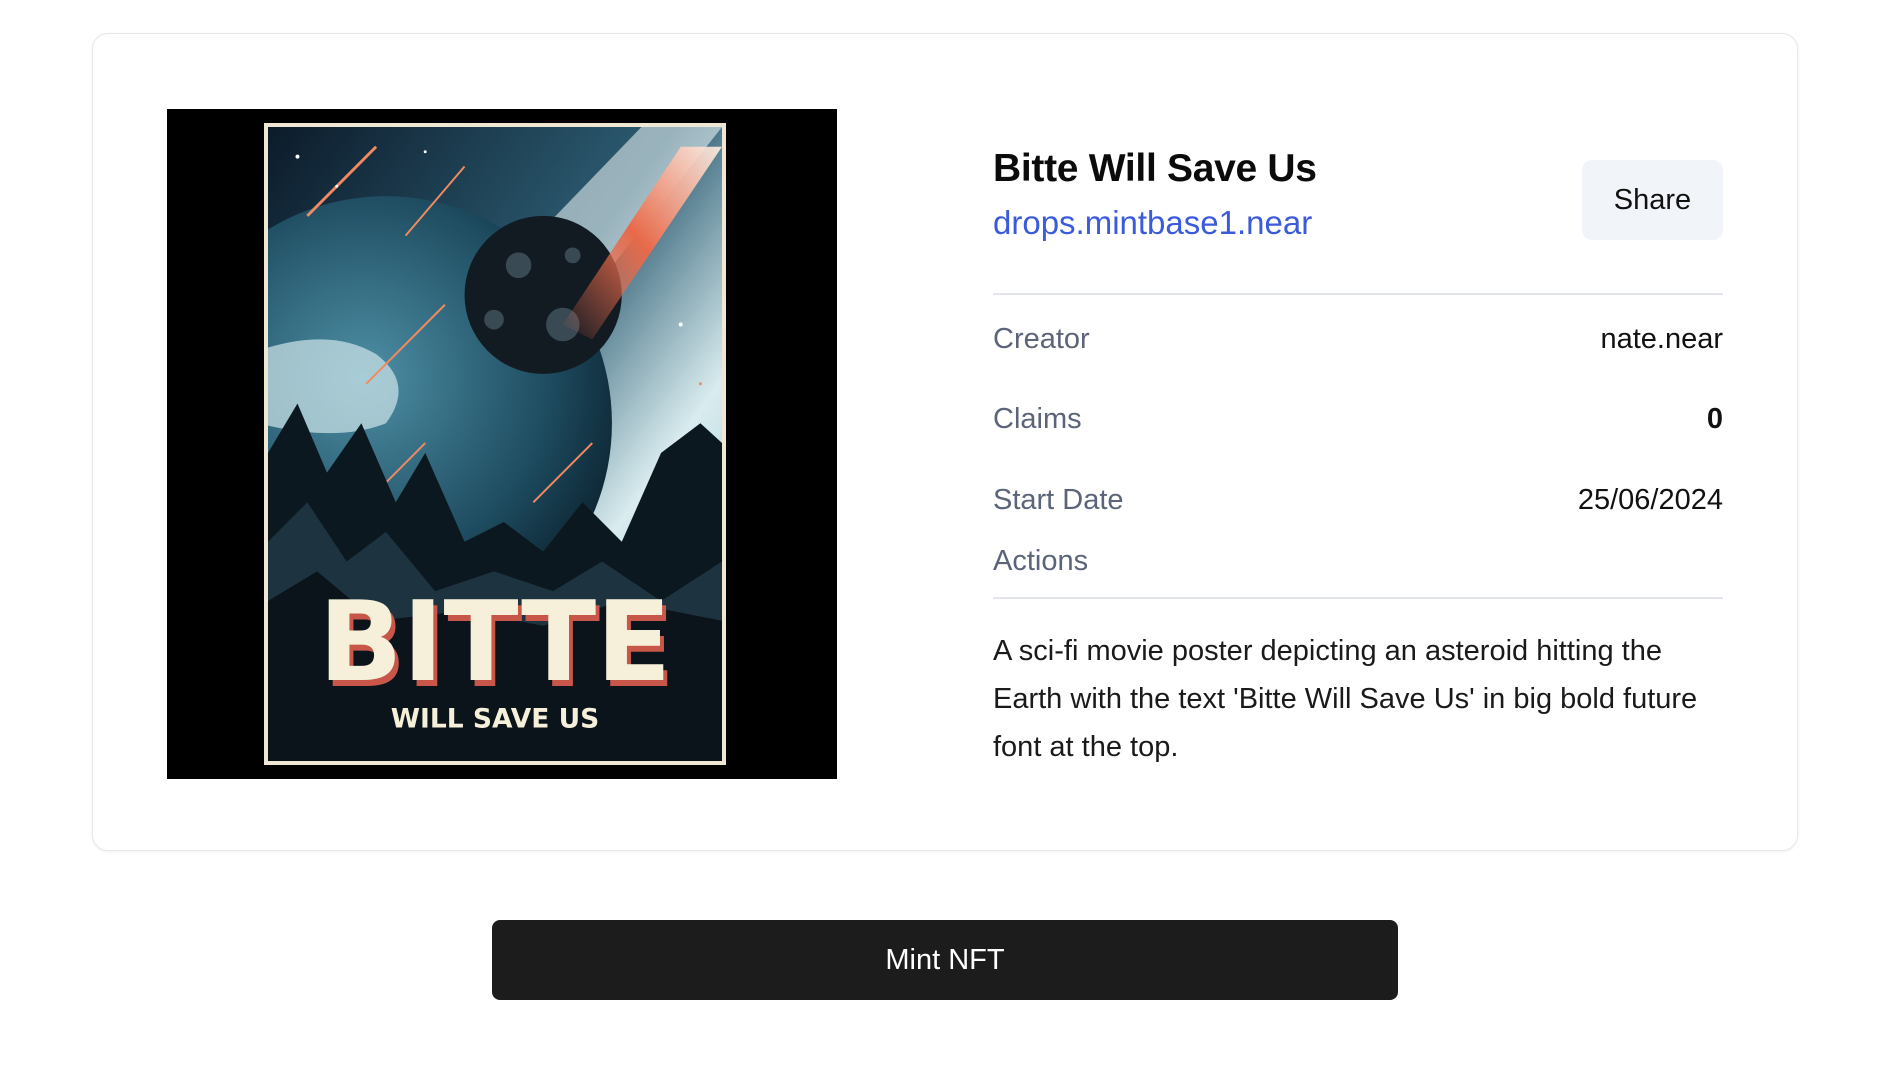 The height and width of the screenshot is (1066, 1890). I want to click on contract-link: drops.mintbase1.near, so click(1152, 223).